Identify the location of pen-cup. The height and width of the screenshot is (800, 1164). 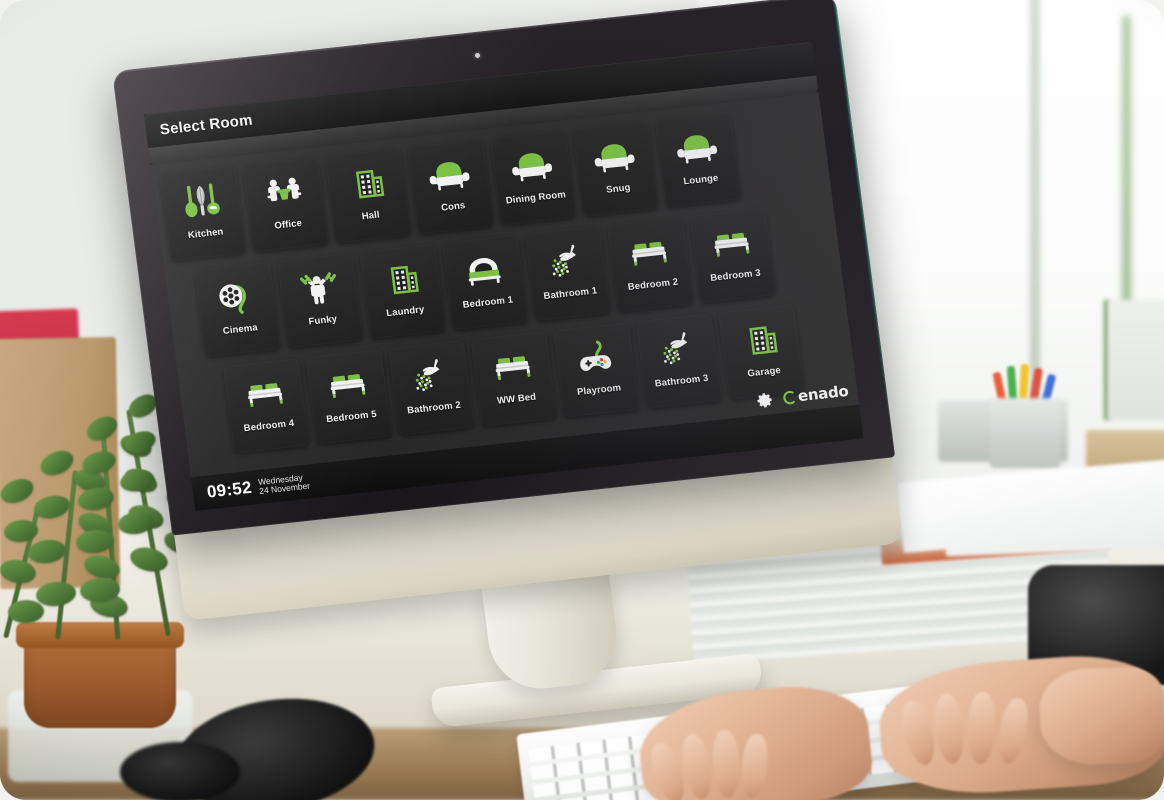
(1025, 433).